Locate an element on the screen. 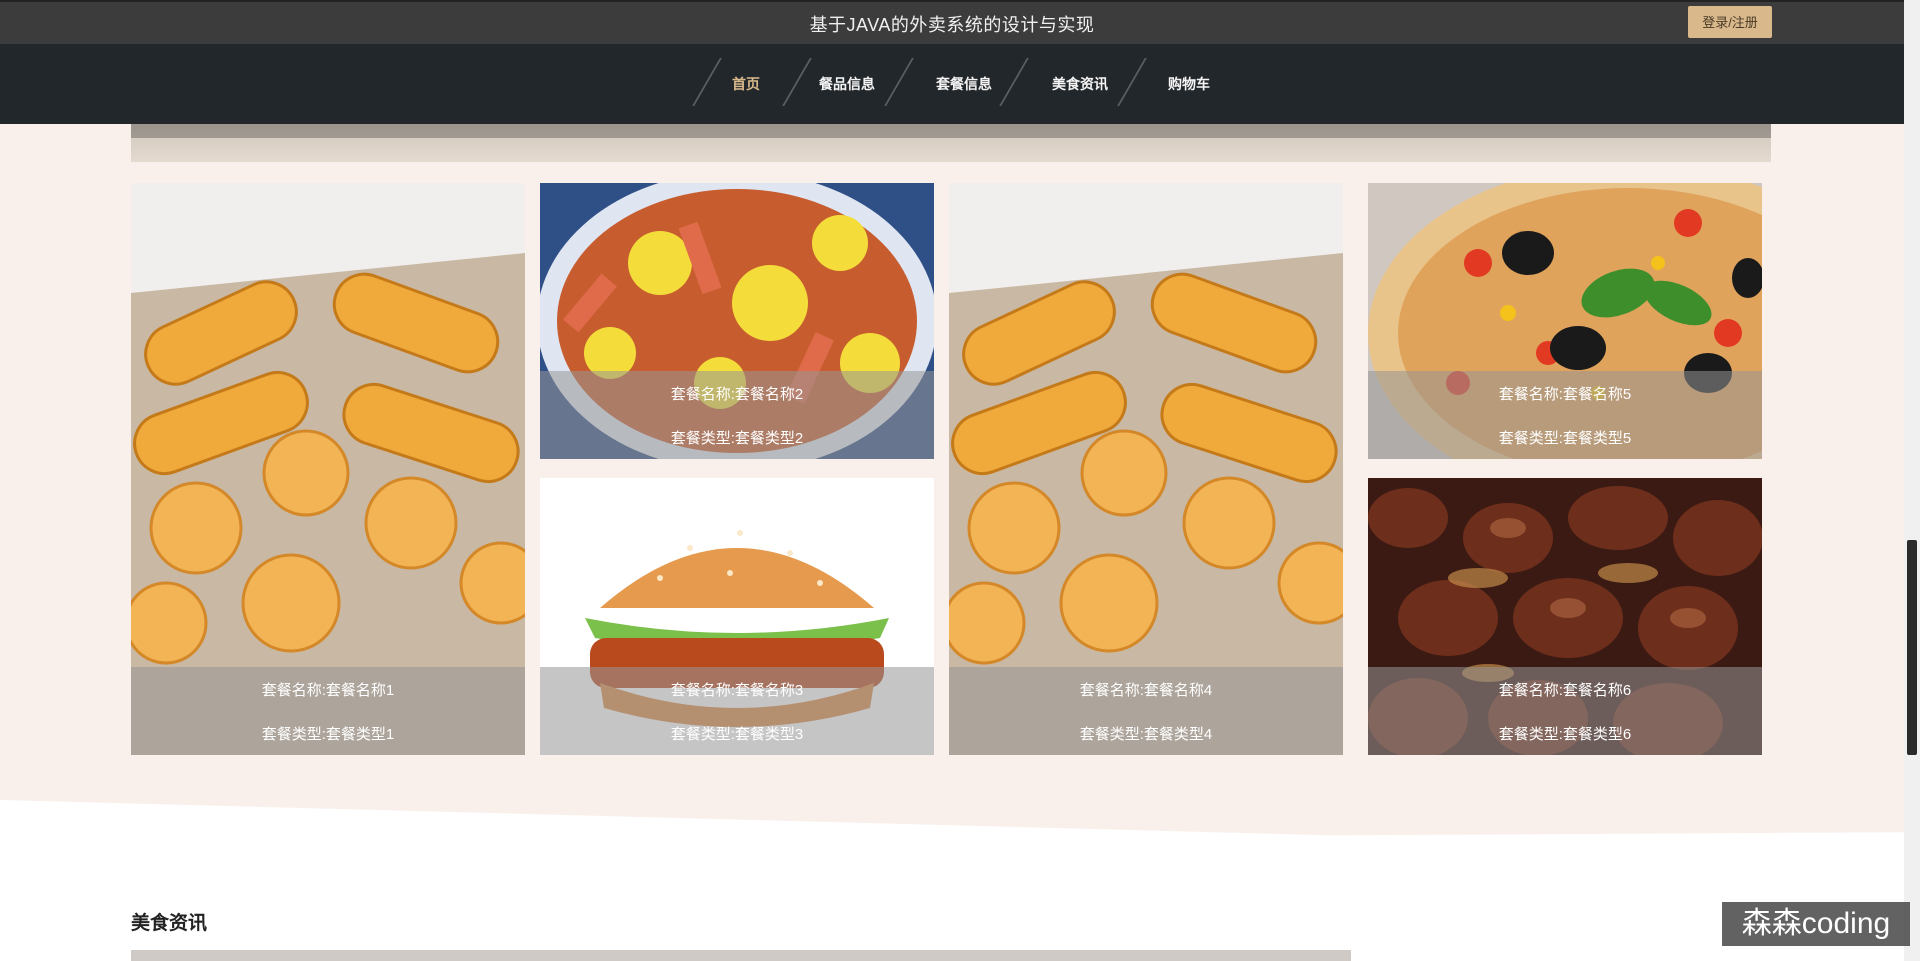 The image size is (1920, 961). main-nav: 首页 餐品信息 套餐信息 美食资讯 购物车 is located at coordinates (952, 84).